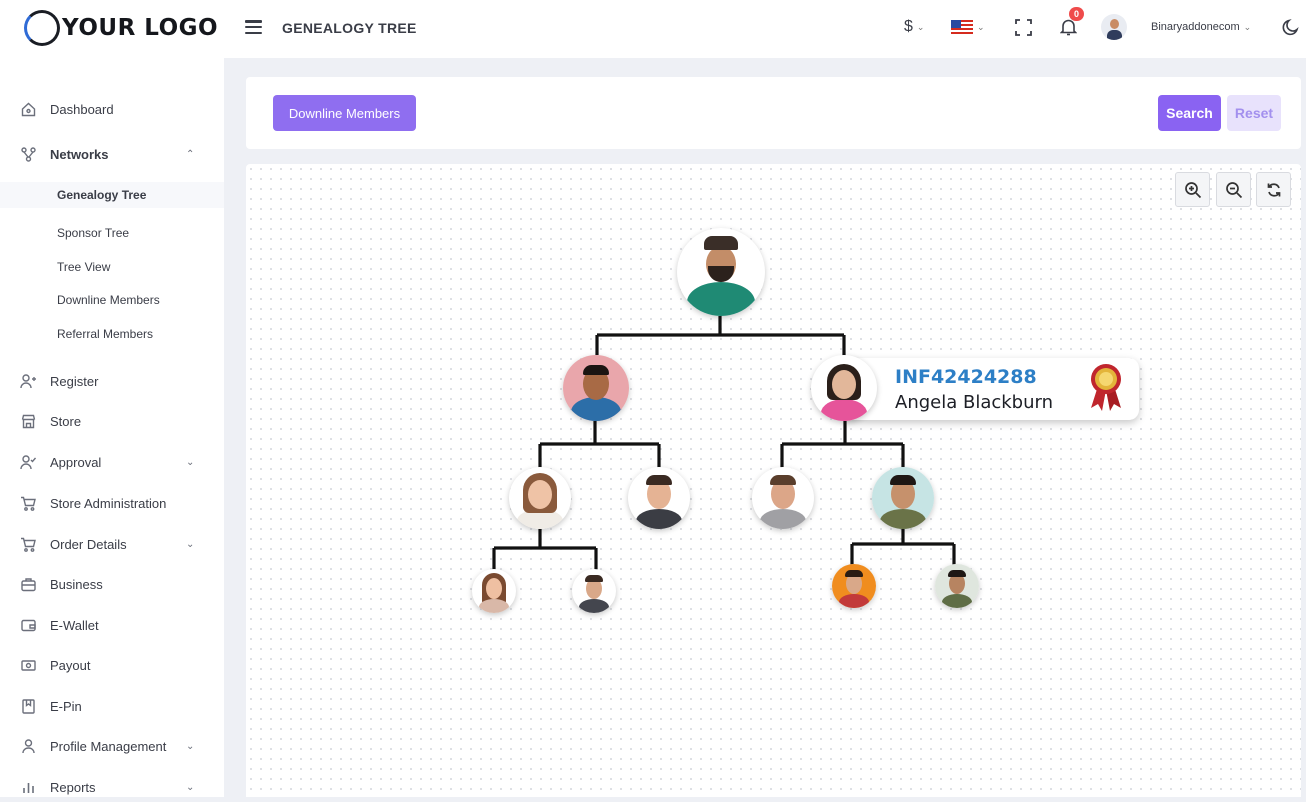  I want to click on member-id: INF42424288, so click(966, 377).